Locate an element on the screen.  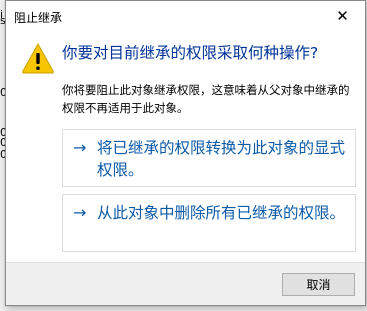
convert-inherited-permissions-button: → 将已继承的权限转换为此对象的显式权限。 is located at coordinates (209, 158).